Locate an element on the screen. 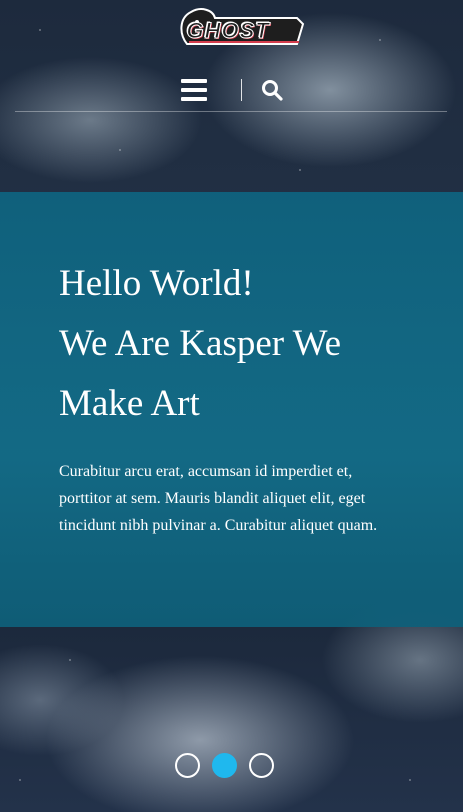 Image resolution: width=463 pixels, height=812 pixels. nav-divider is located at coordinates (241, 90).